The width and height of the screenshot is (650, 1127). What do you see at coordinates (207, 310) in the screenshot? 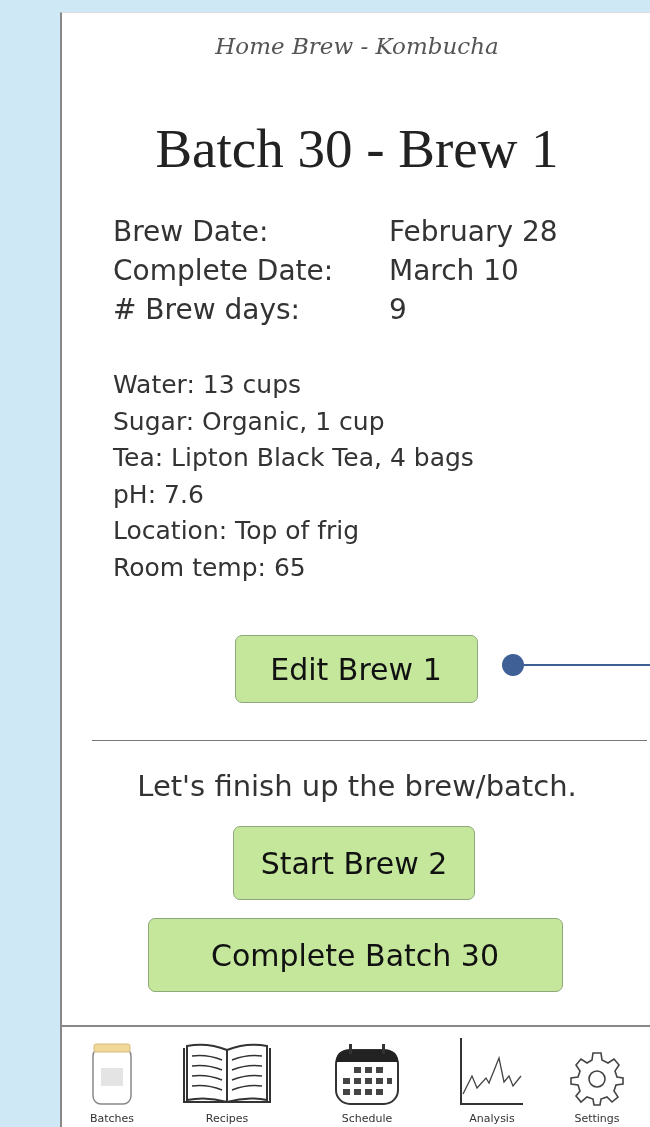
I see `field-label: # Brew days:` at bounding box center [207, 310].